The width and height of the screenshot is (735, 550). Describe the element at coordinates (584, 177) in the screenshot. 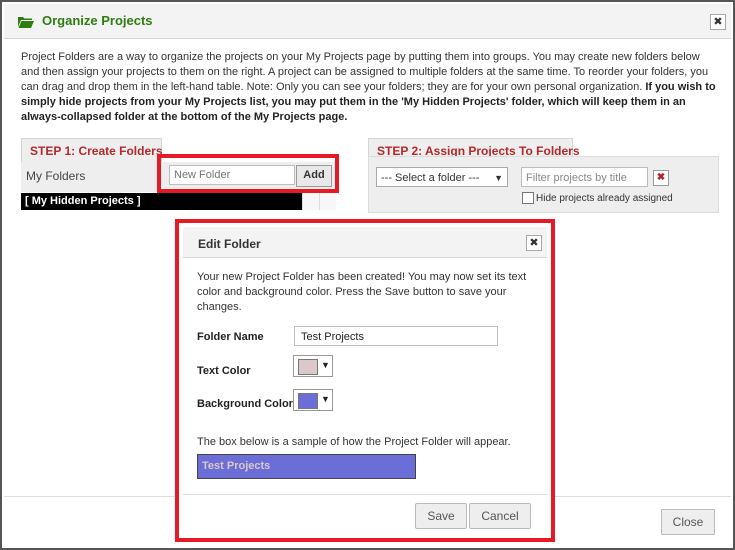

I see `filter-projects-input: Filter projects by title` at that location.